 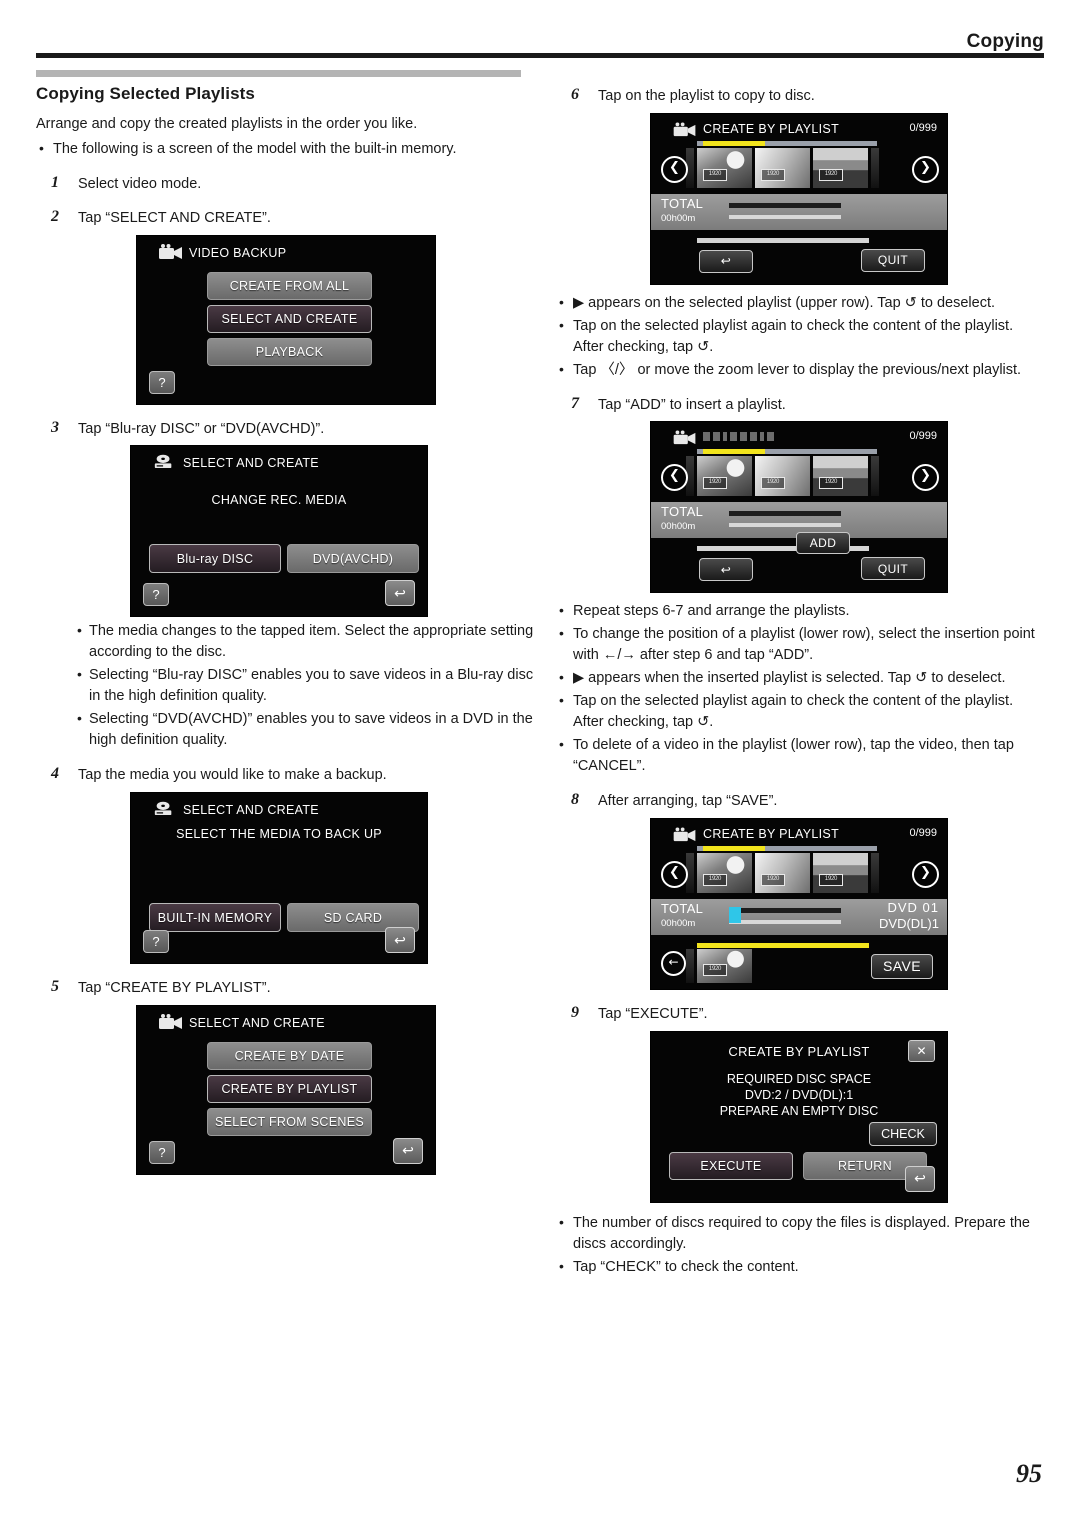 I want to click on check-button: CHECK, so click(x=903, y=1133).